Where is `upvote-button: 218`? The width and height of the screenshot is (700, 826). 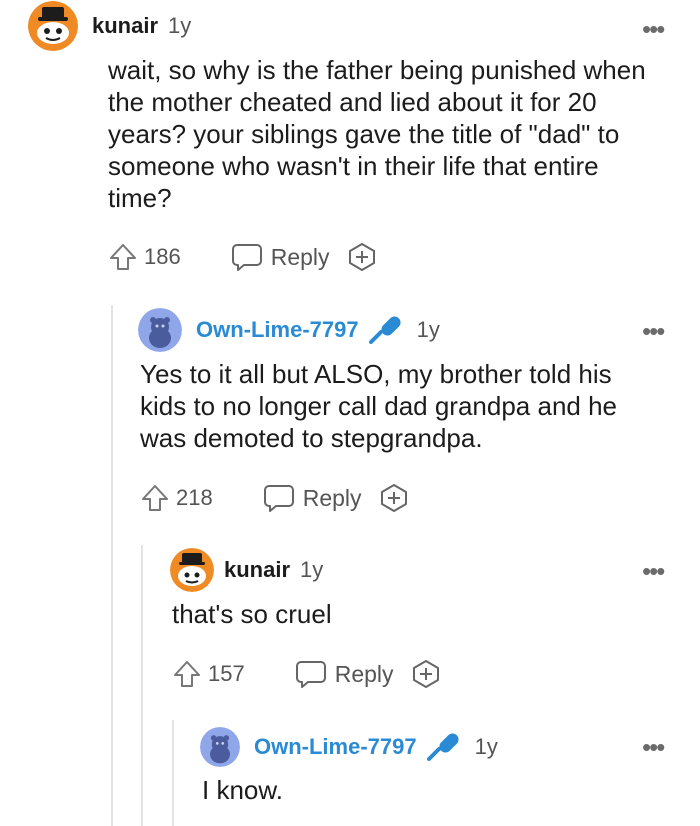 upvote-button: 218 is located at coordinates (176, 498).